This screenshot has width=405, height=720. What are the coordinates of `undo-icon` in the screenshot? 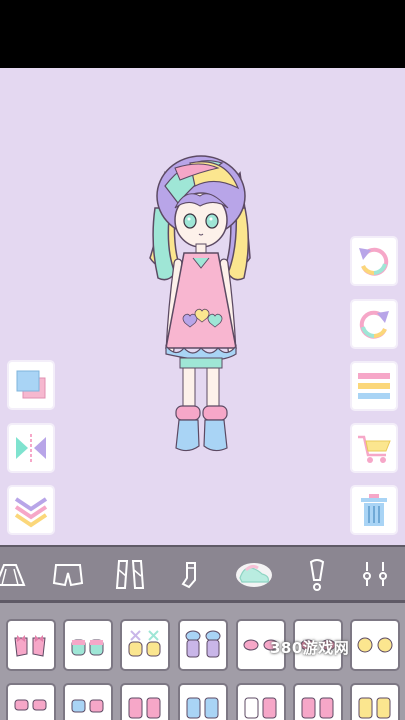 It's located at (374, 261).